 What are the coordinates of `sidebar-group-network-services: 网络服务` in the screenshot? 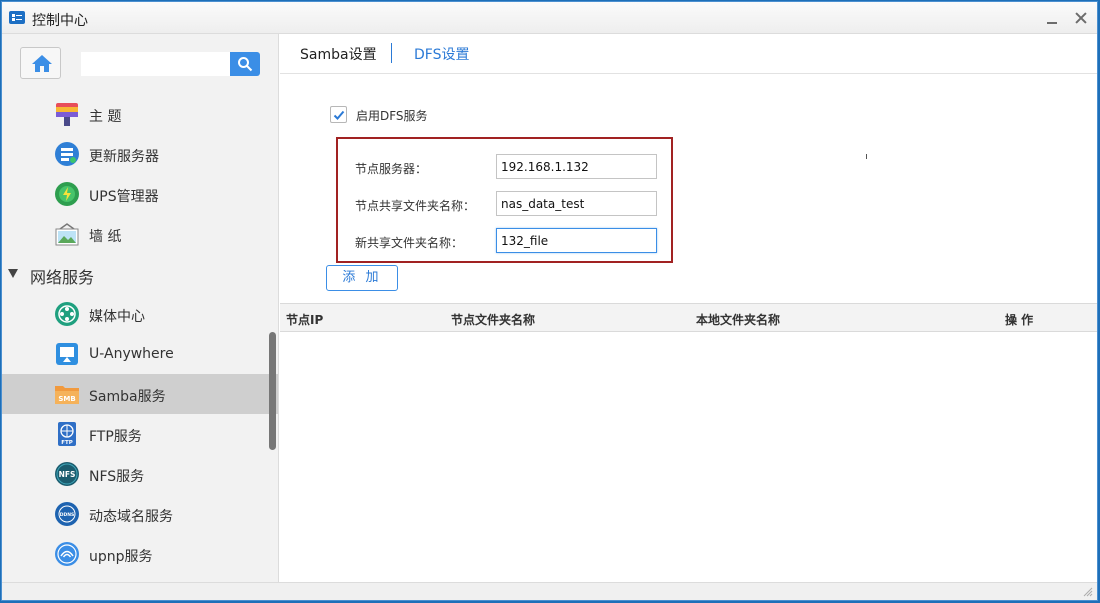 It's located at (140, 274).